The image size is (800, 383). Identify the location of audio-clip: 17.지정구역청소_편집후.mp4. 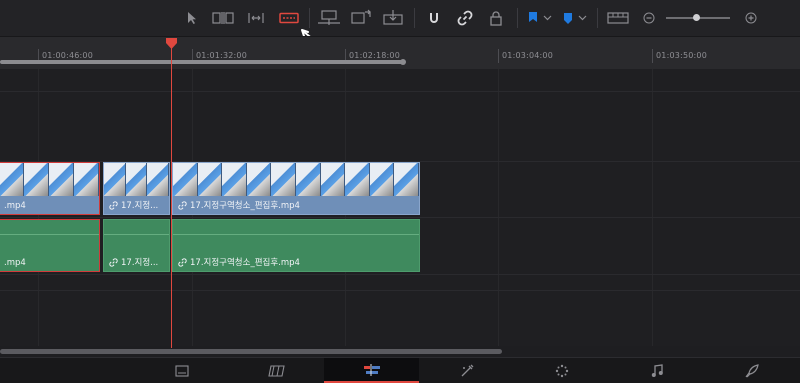
(296, 245).